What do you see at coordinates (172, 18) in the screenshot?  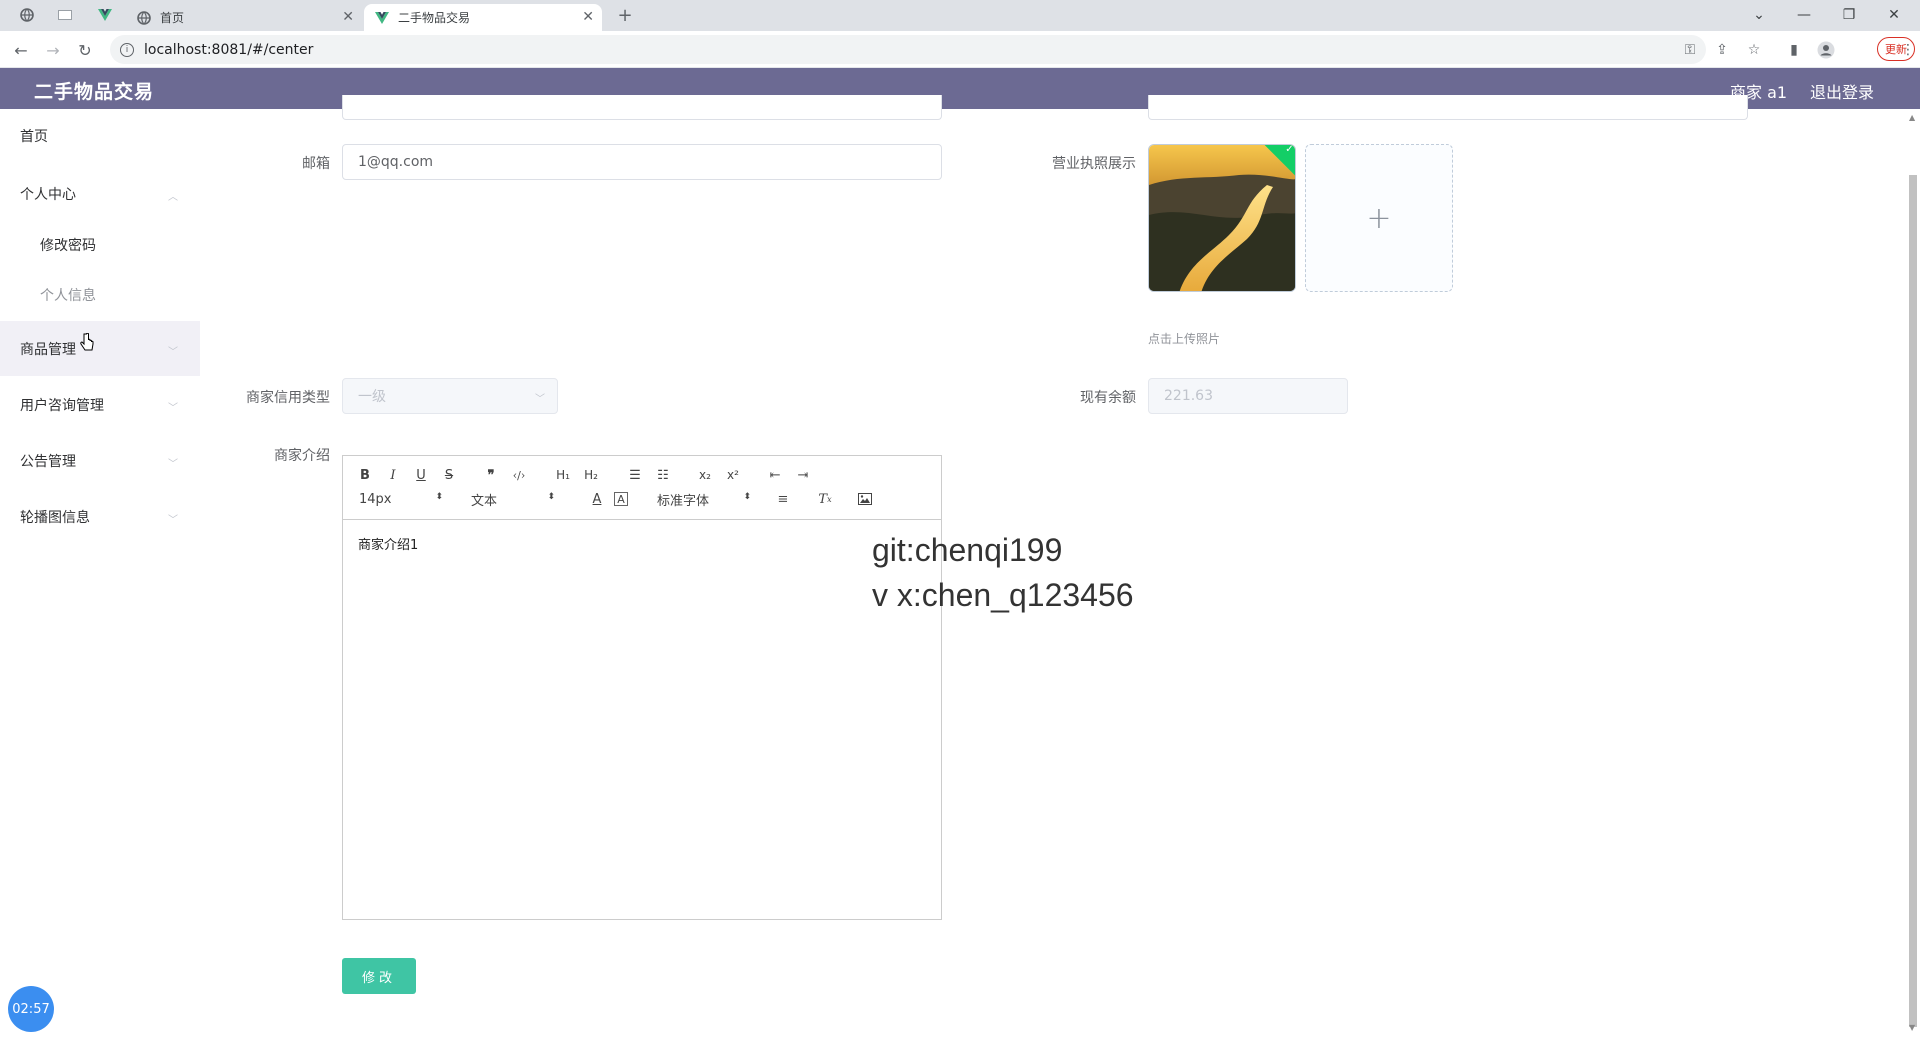 I see `tab-label: 首页` at bounding box center [172, 18].